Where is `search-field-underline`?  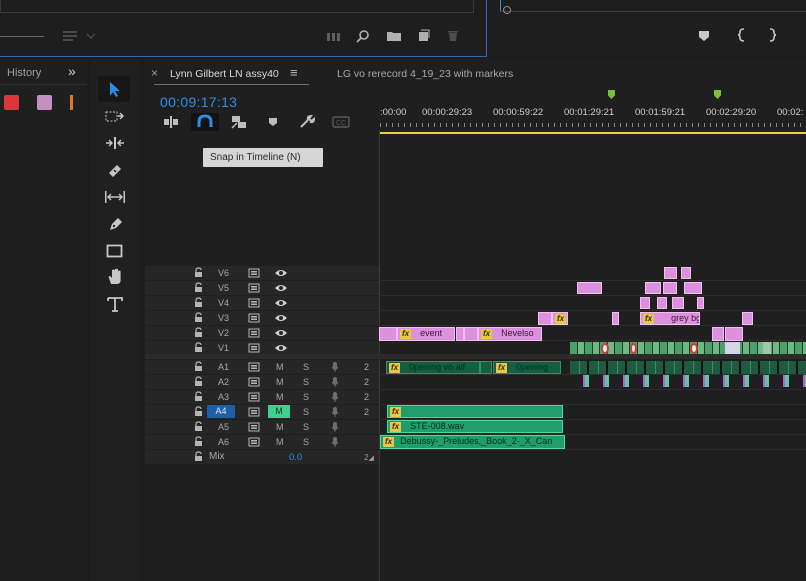 search-field-underline is located at coordinates (22, 36).